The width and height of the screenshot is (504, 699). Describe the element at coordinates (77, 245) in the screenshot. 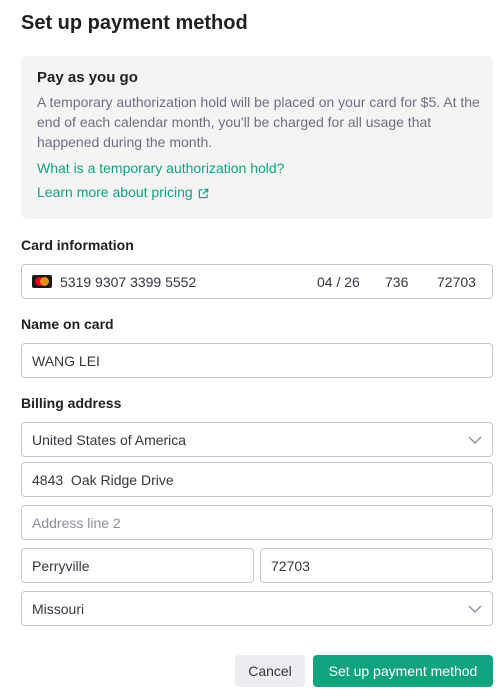

I see `card-information-label: Card information` at that location.